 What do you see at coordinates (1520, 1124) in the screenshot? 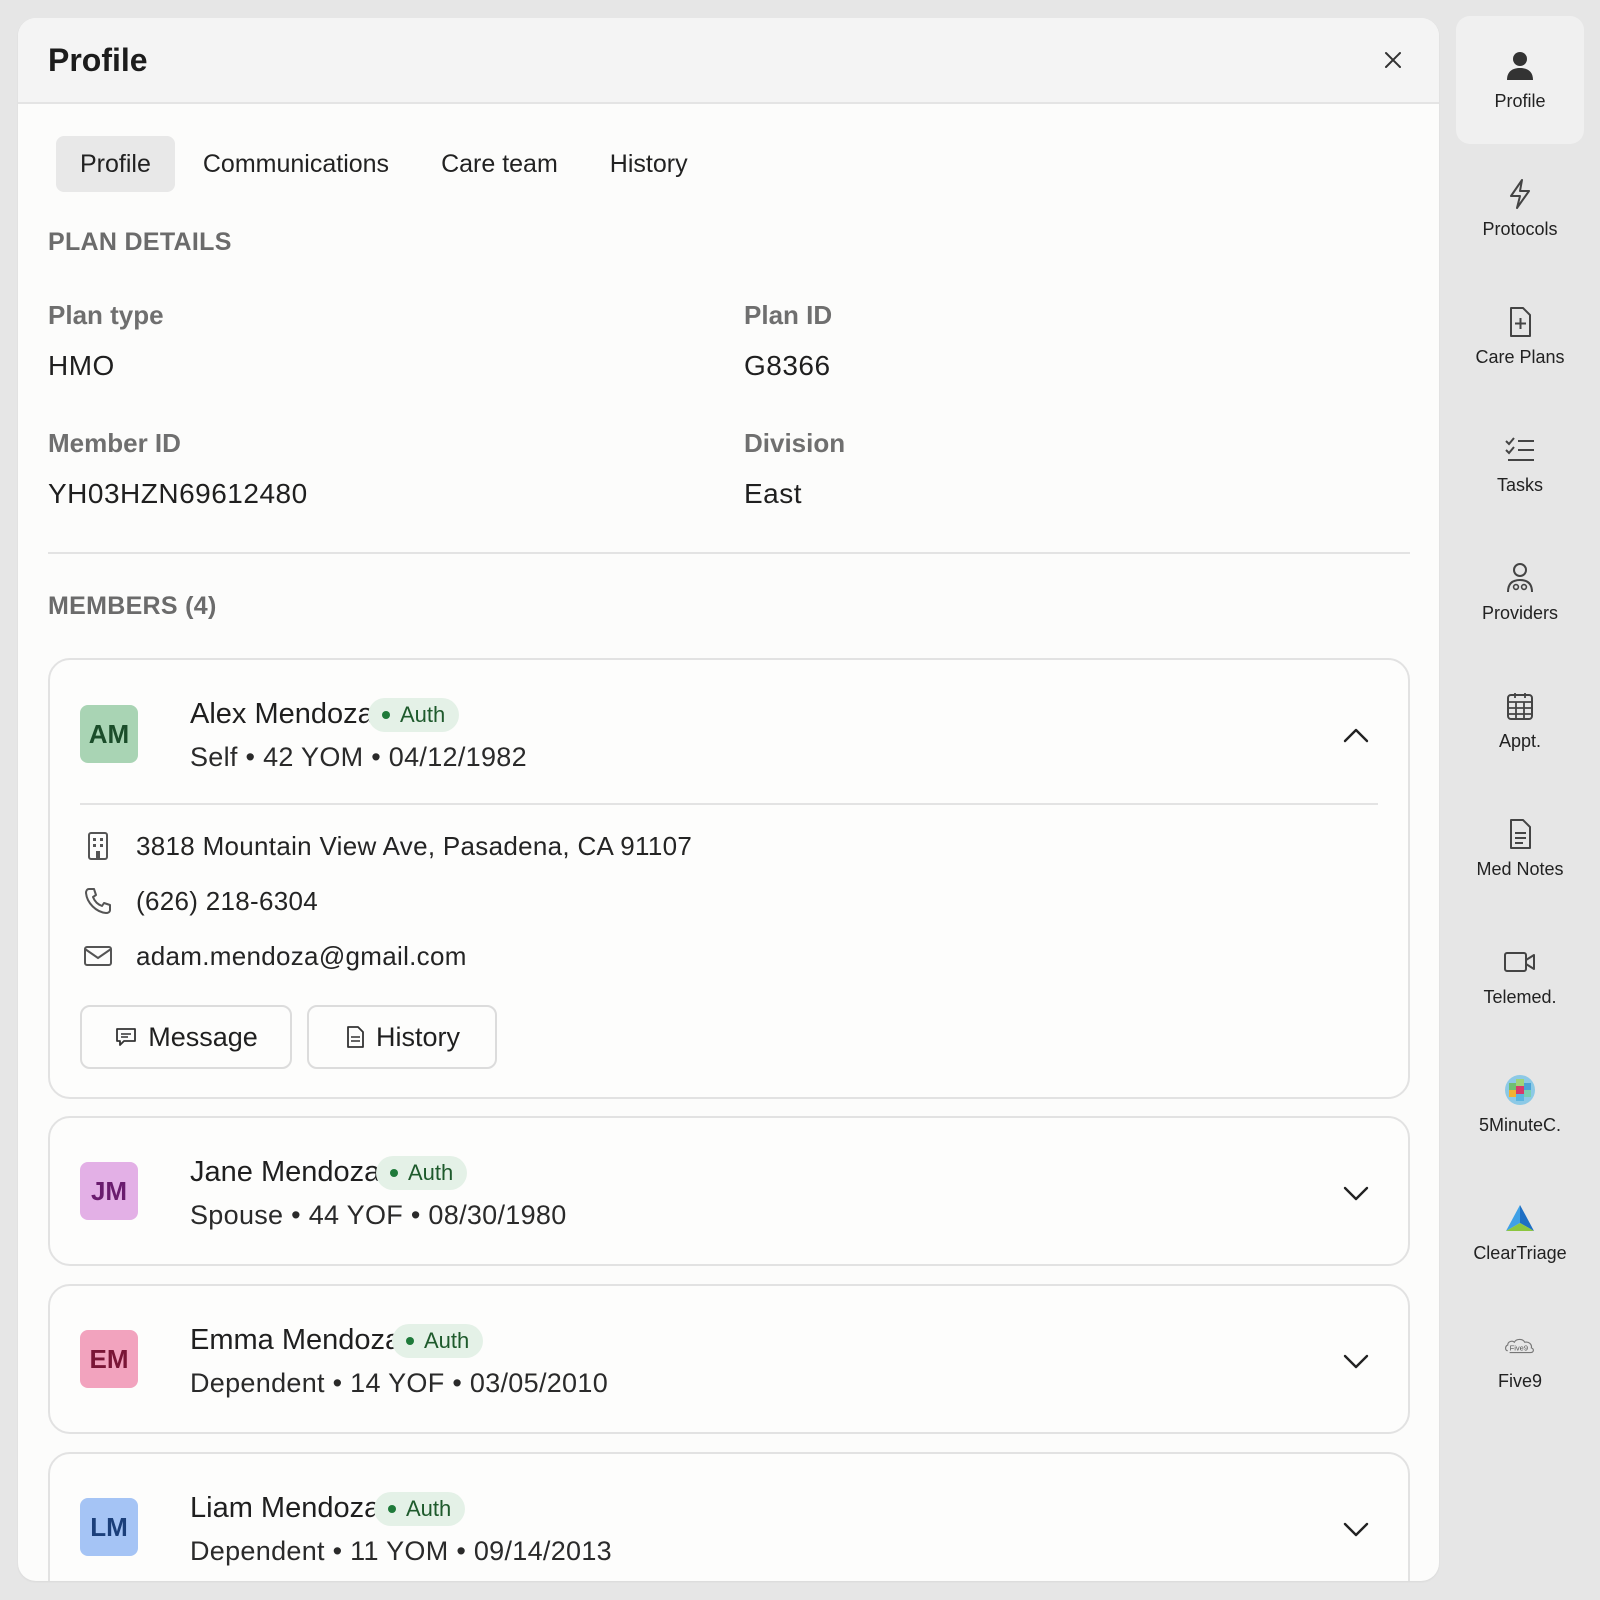
I see `rail-label: 5MinuteC.` at bounding box center [1520, 1124].